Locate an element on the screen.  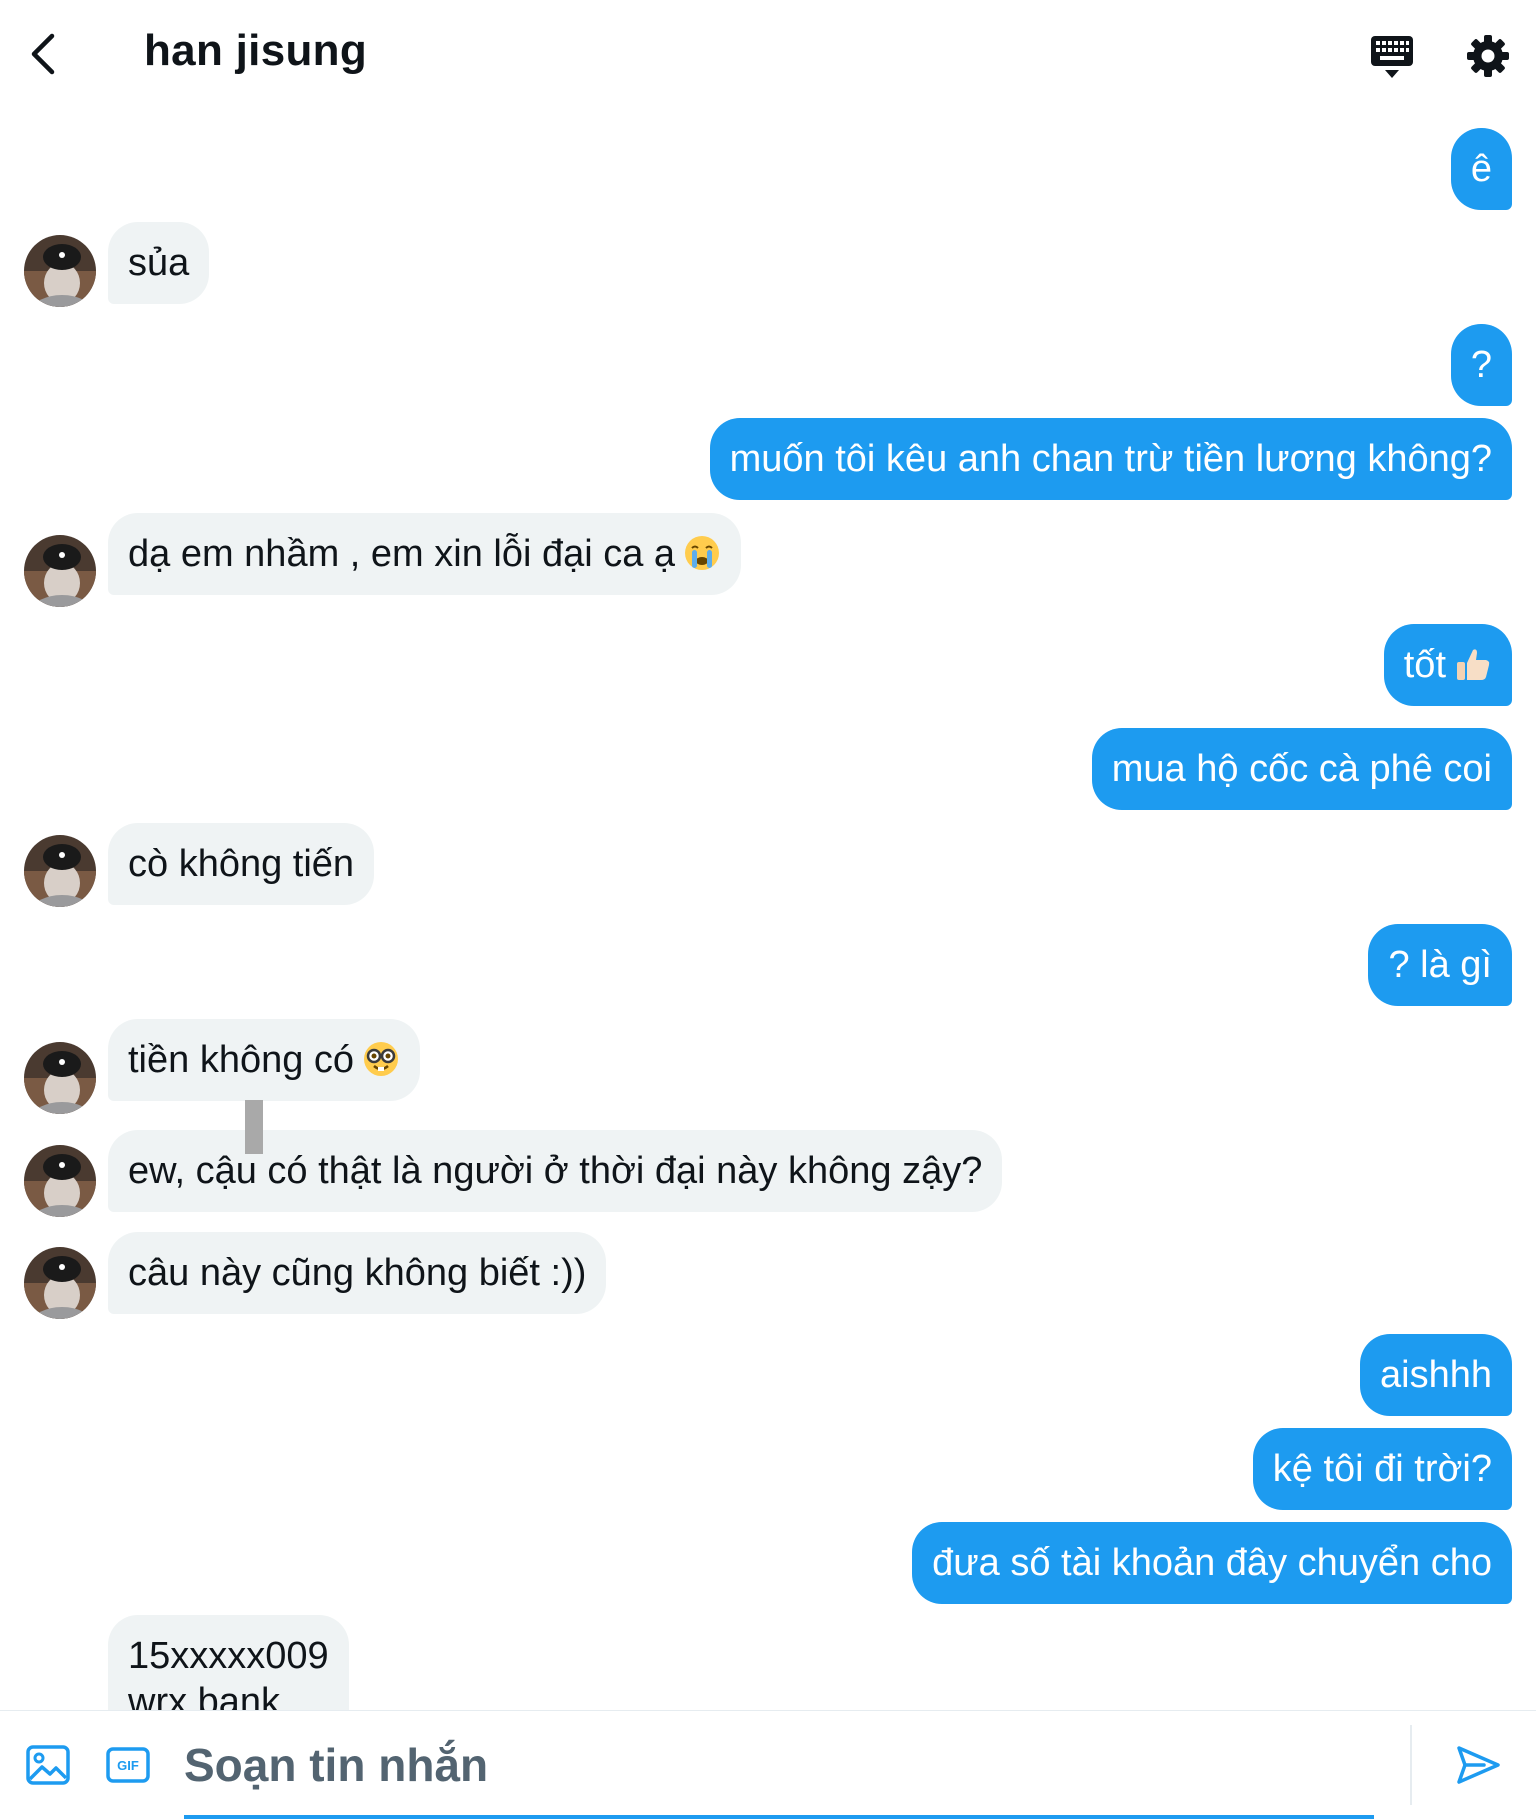
add-image-button is located at coordinates (48, 1765).